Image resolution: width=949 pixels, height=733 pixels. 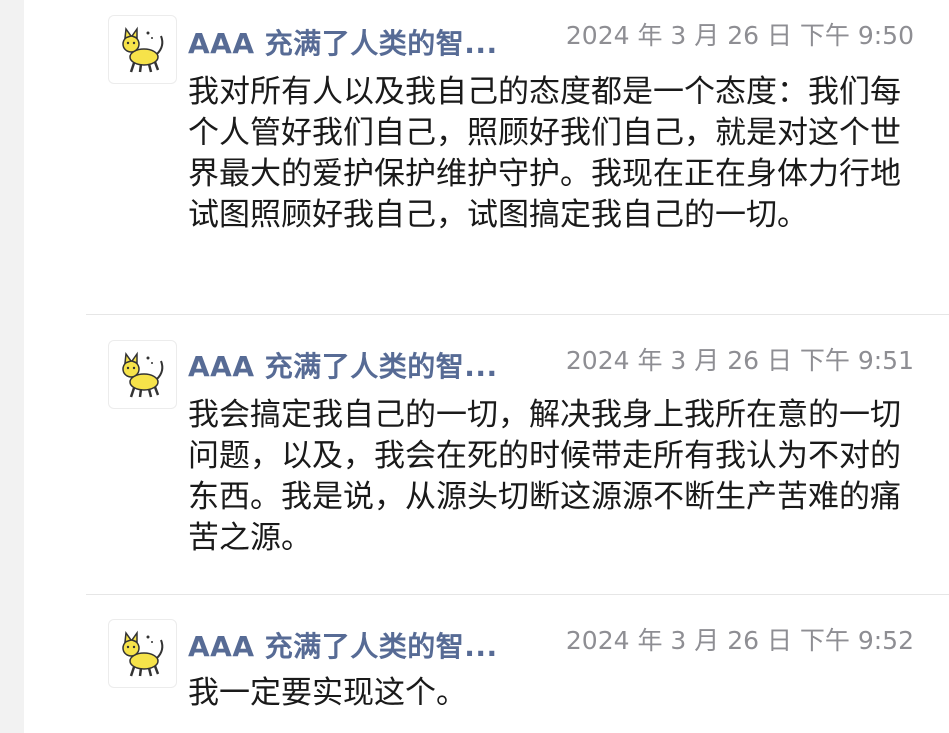 What do you see at coordinates (739, 35) in the screenshot?
I see `message-timestamp: 2024 年 3 月 26 日 下午 9:50` at bounding box center [739, 35].